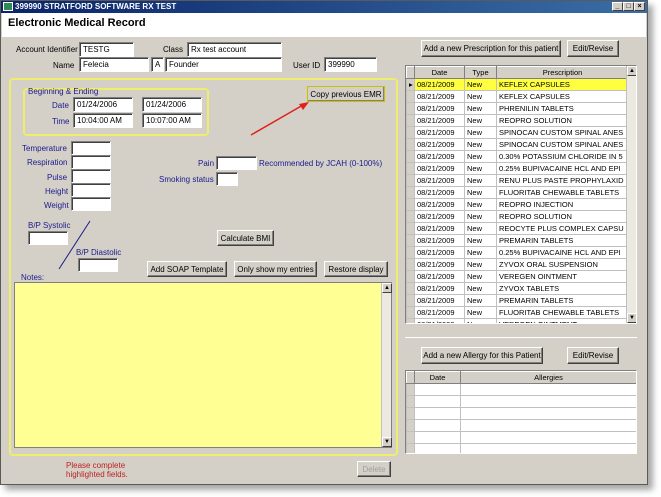 The width and height of the screenshot is (661, 497). Describe the element at coordinates (114, 64) in the screenshot. I see `first-name-field: Felecia` at that location.